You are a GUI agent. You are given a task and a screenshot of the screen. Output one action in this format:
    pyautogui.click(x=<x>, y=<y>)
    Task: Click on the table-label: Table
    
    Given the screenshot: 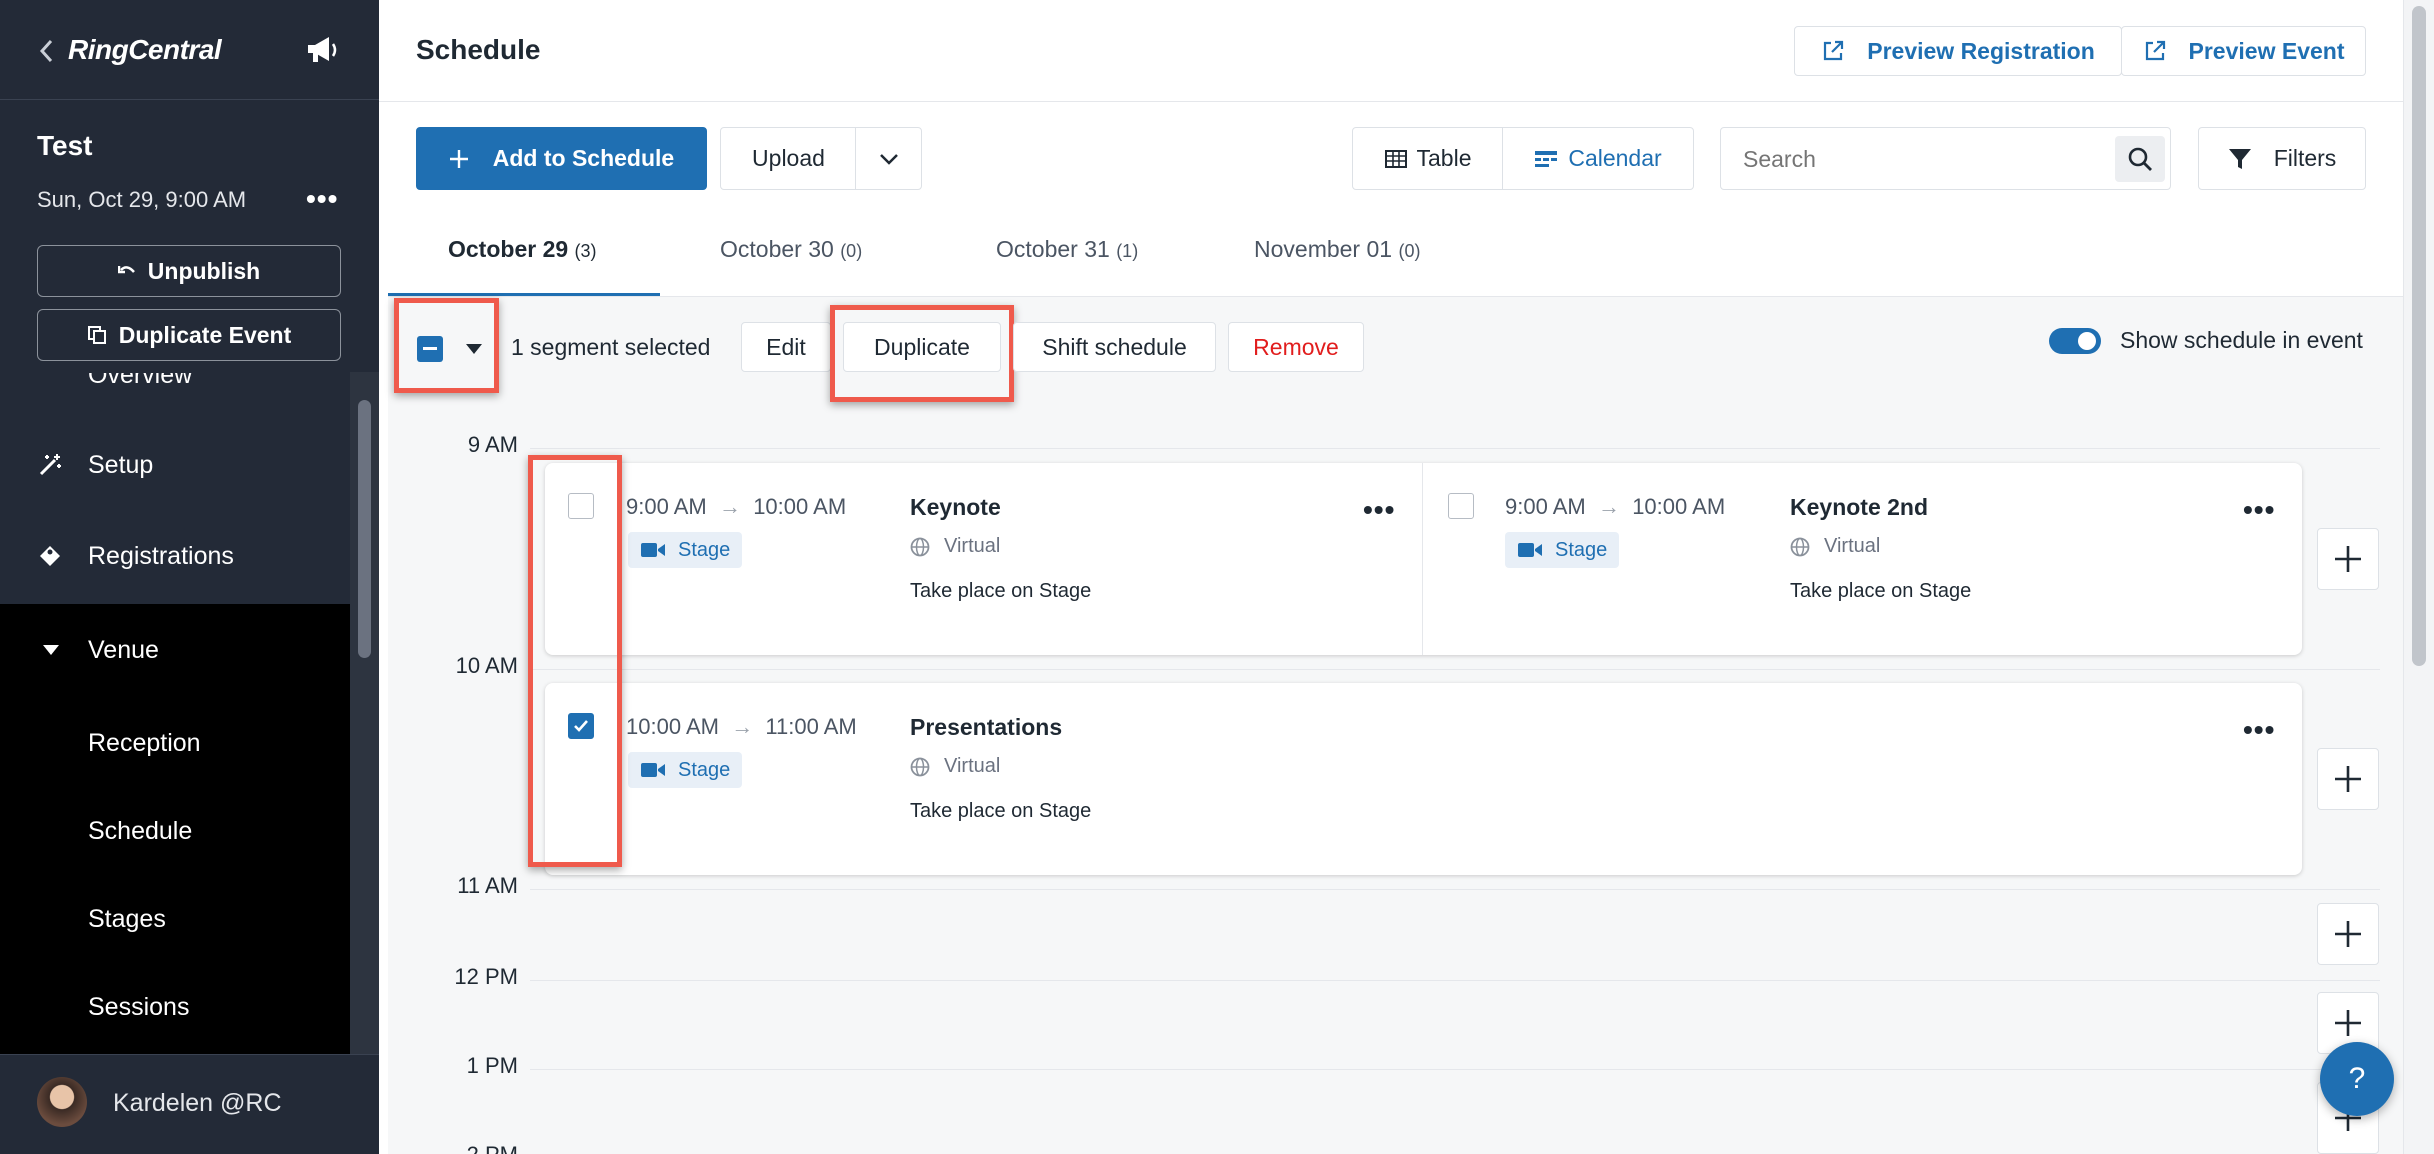 What is the action you would take?
    pyautogui.click(x=1444, y=158)
    